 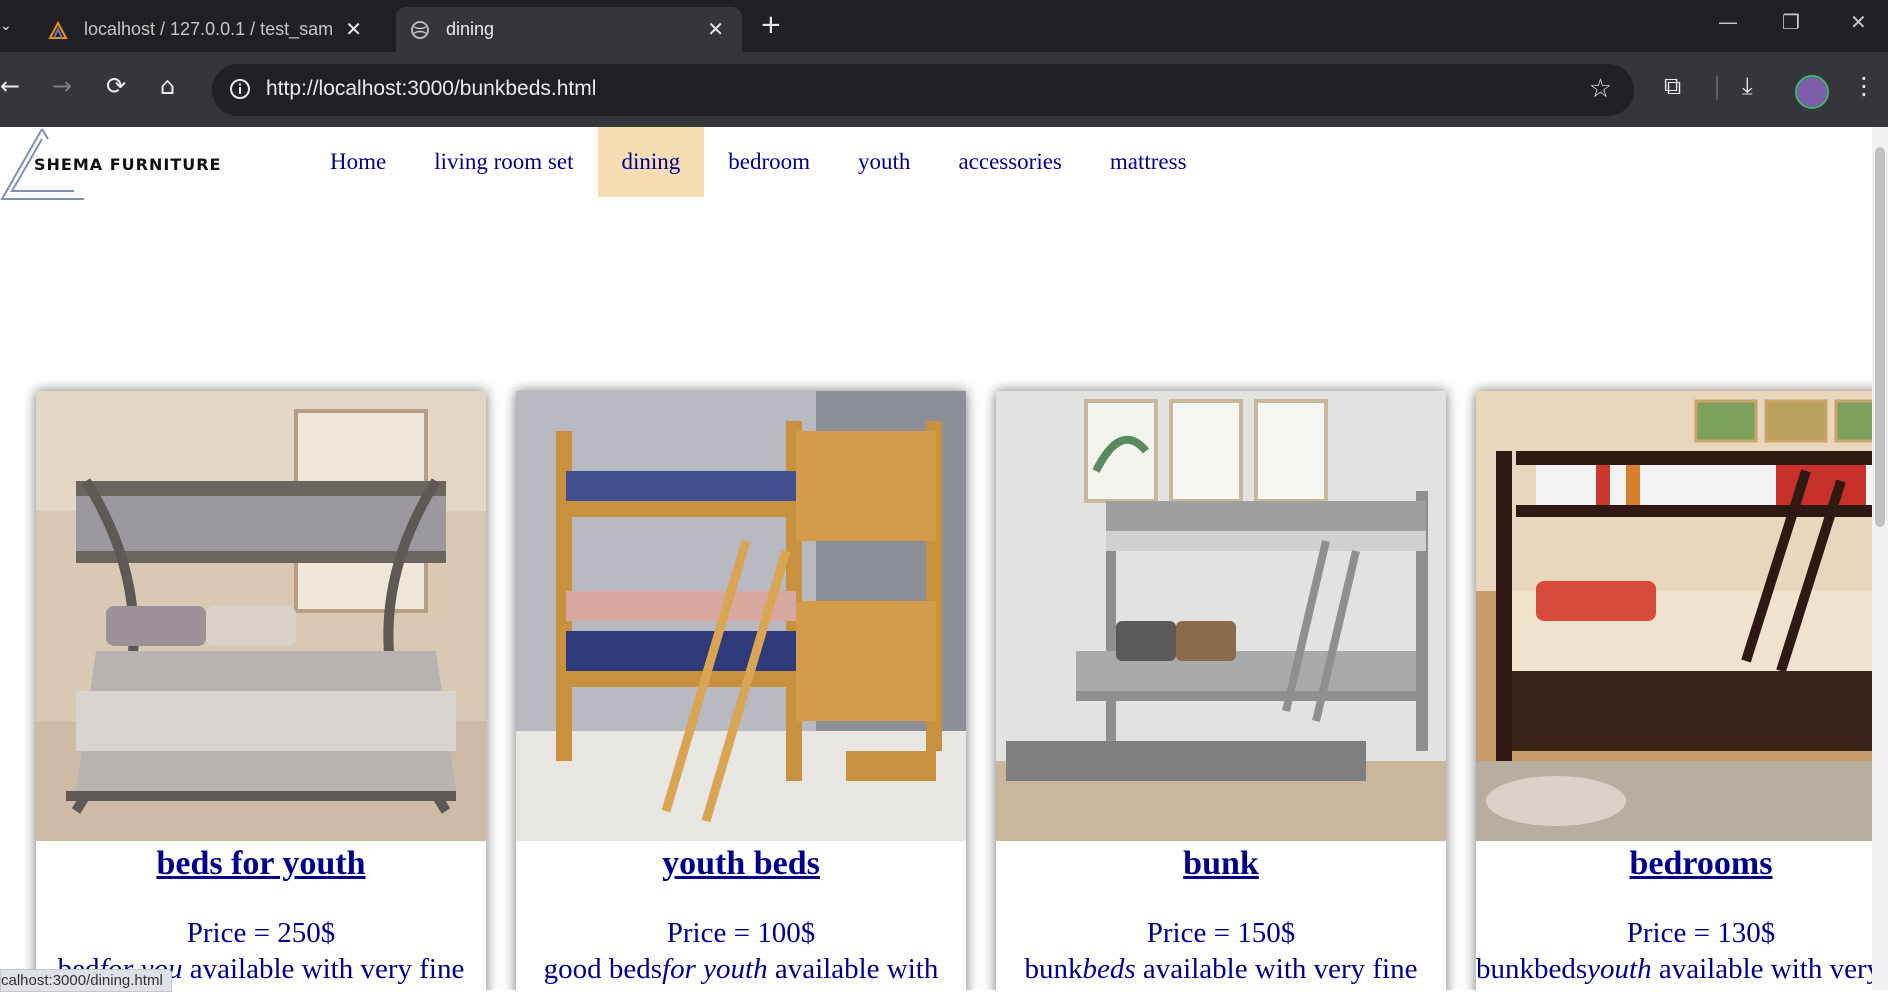 I want to click on product-price: Price = 250$, so click(x=261, y=933).